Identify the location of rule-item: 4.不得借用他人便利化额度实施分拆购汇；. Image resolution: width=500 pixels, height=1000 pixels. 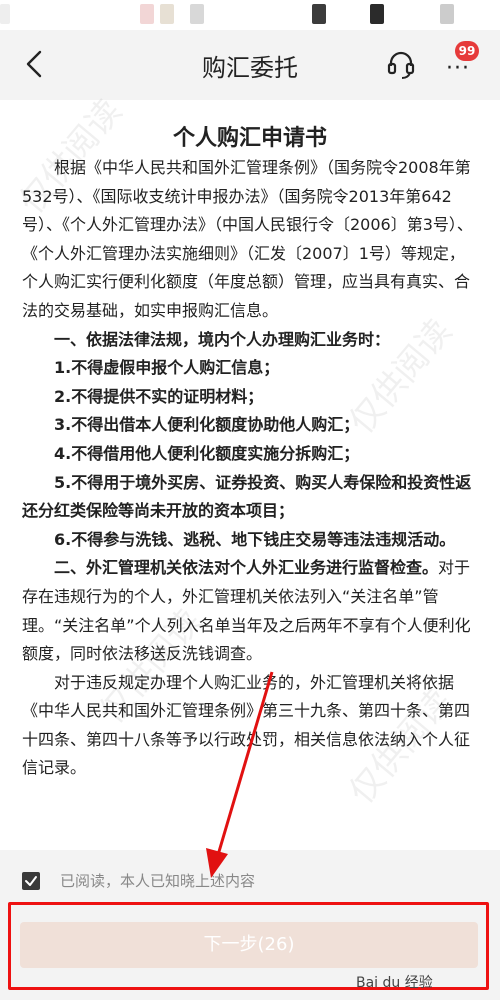
(207, 453).